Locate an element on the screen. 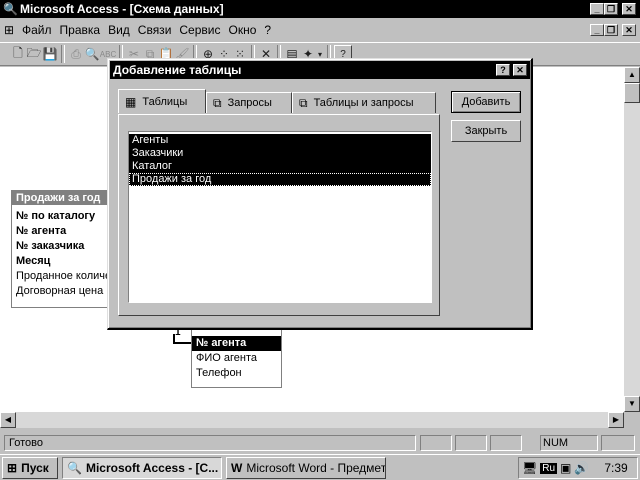  tab-queries-label: Запросы is located at coordinates (249, 103).